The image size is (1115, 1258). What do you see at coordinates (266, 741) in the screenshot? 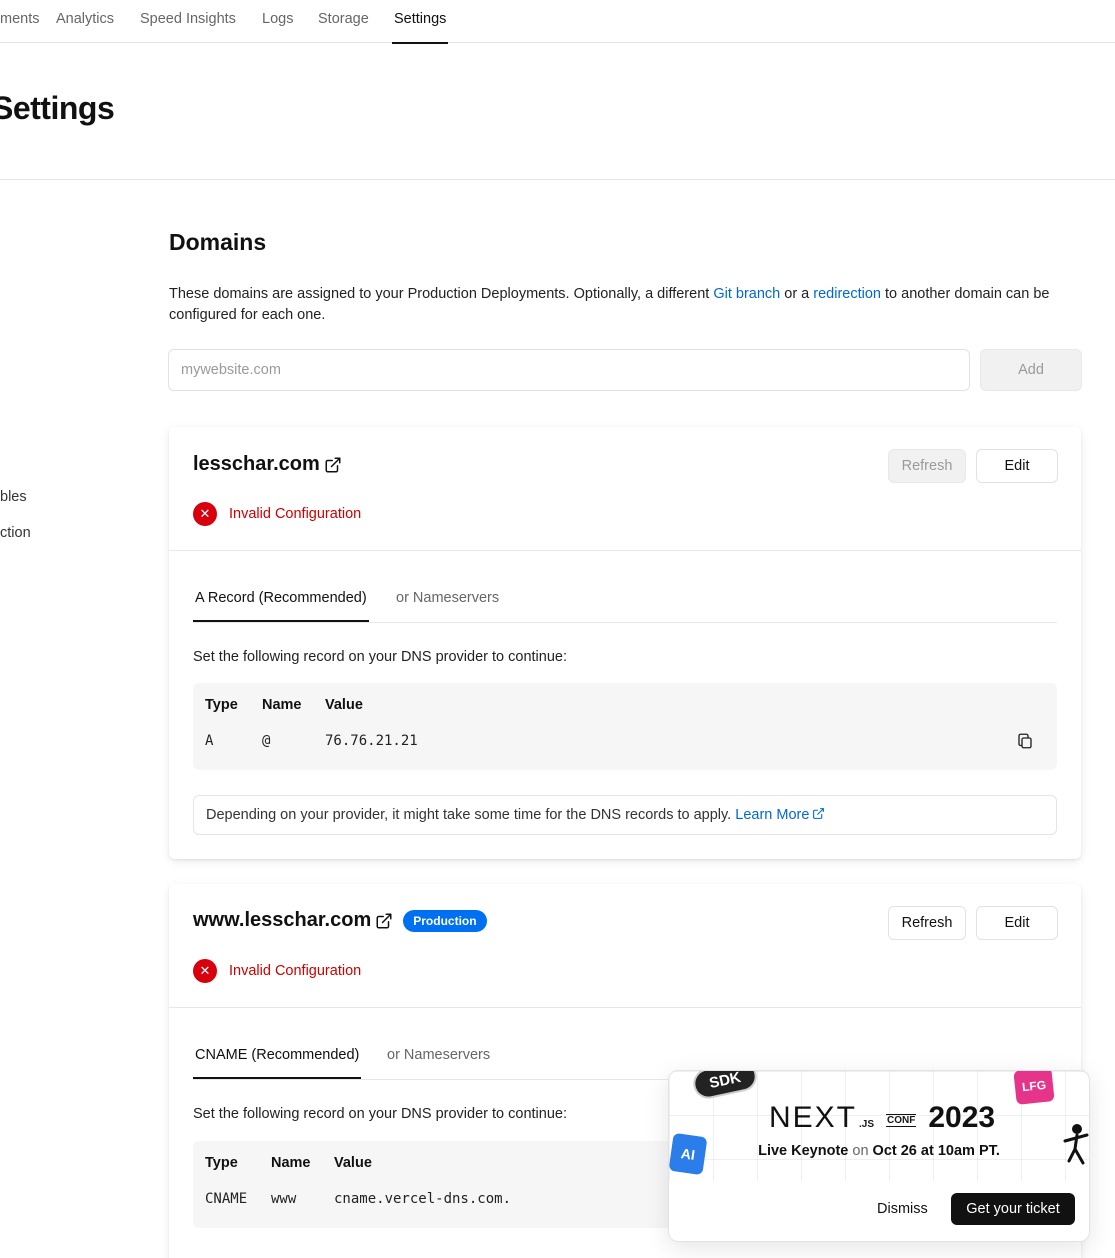
I see `record-name: @` at bounding box center [266, 741].